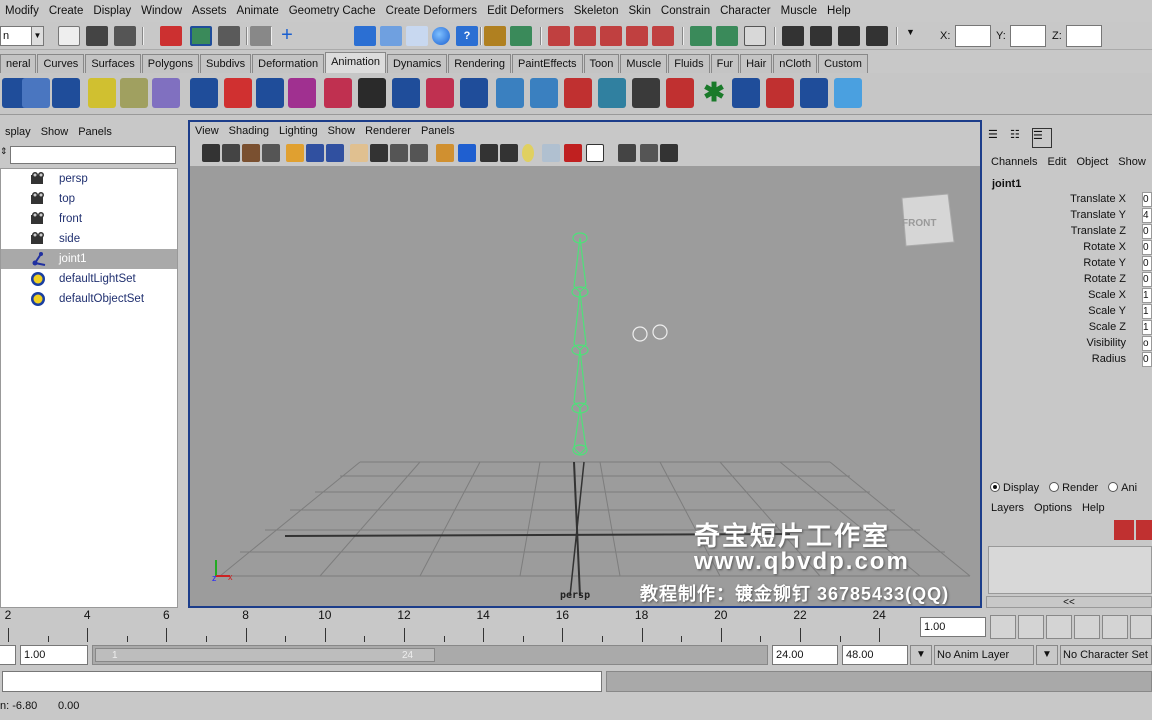 The width and height of the screenshot is (1152, 720). I want to click on tool-settings-icon: ☰, so click(1042, 138).